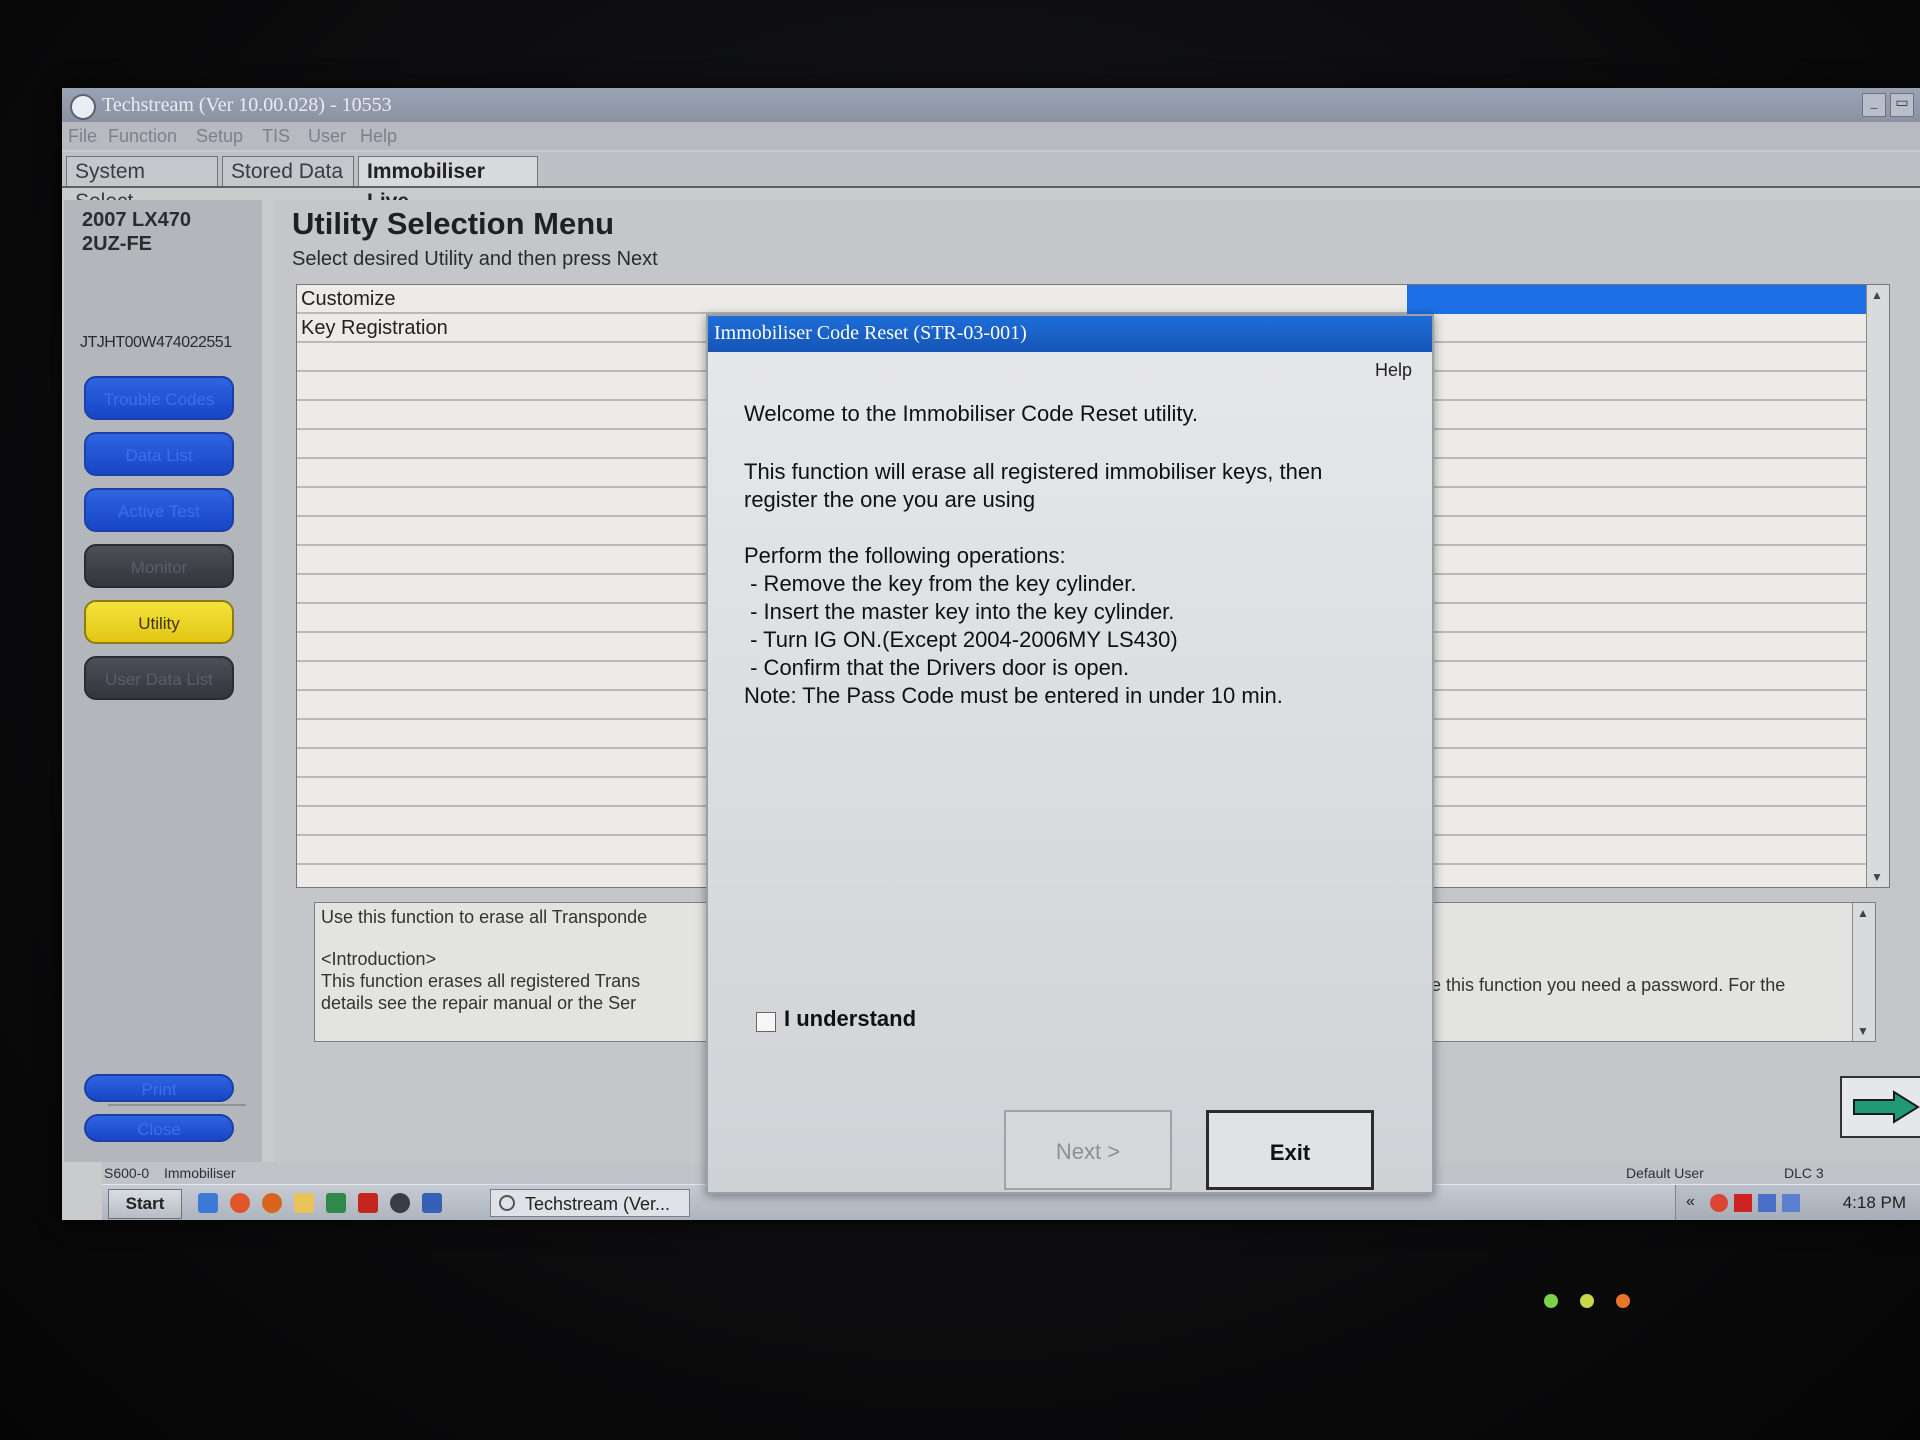  What do you see at coordinates (453, 223) in the screenshot?
I see `page-title: Utility Selection Menu` at bounding box center [453, 223].